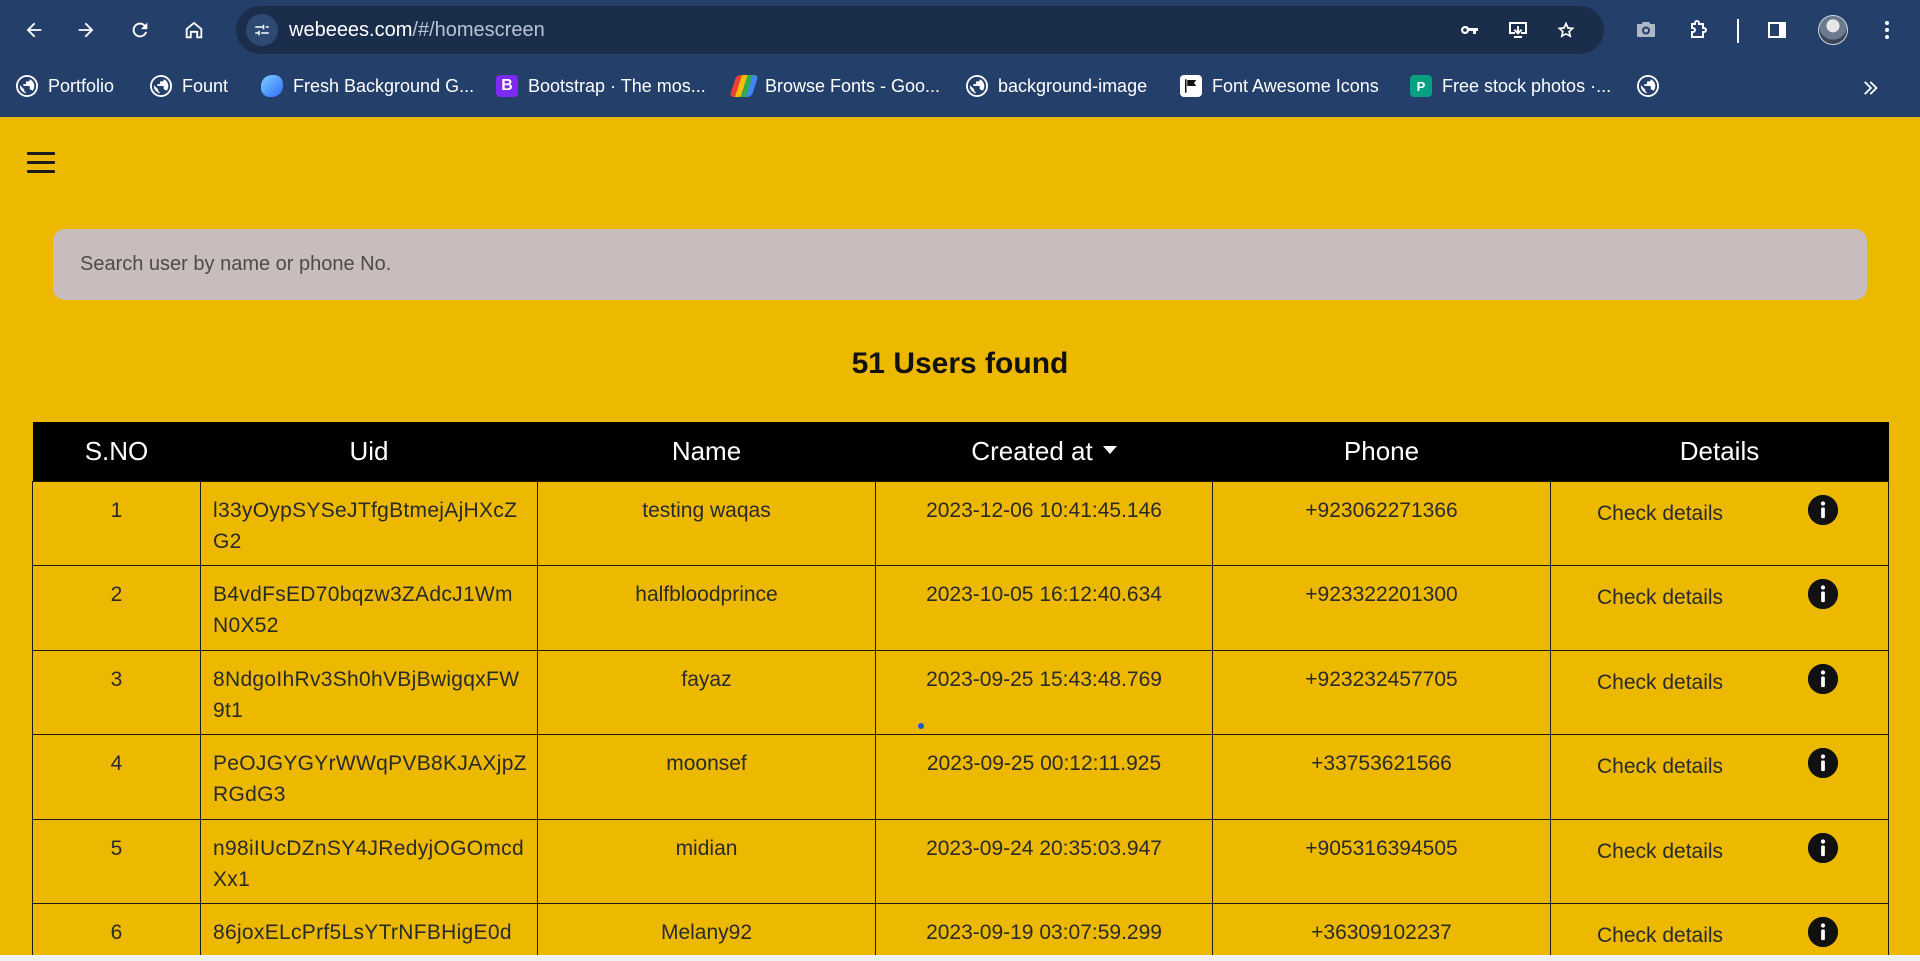 This screenshot has width=1920, height=961. I want to click on extensions-puzzle-icon, so click(1699, 30).